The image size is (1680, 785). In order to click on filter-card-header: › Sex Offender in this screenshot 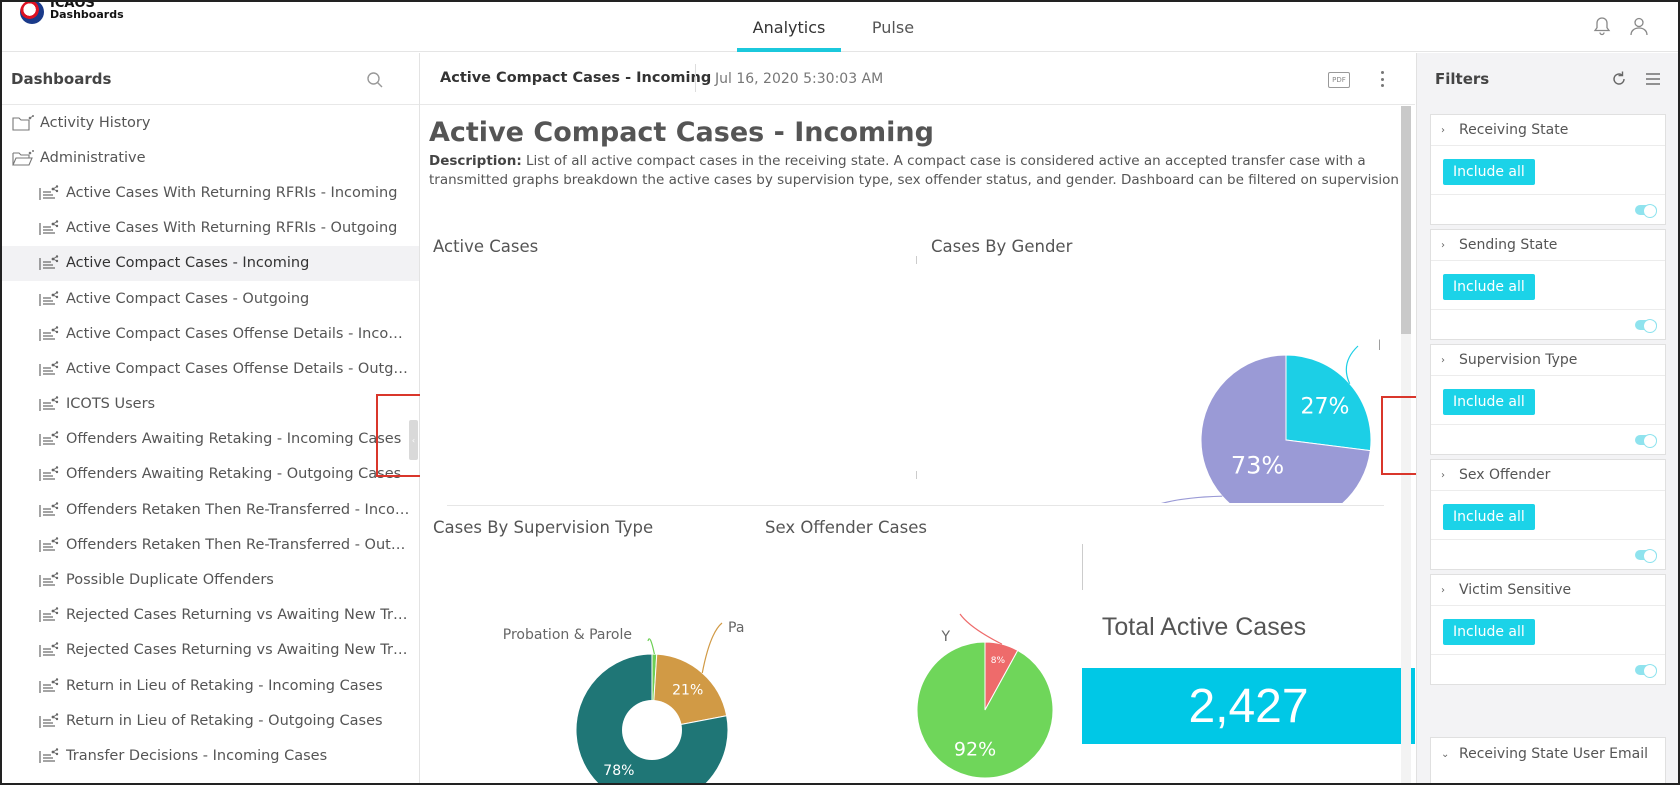, I will do `click(1548, 475)`.